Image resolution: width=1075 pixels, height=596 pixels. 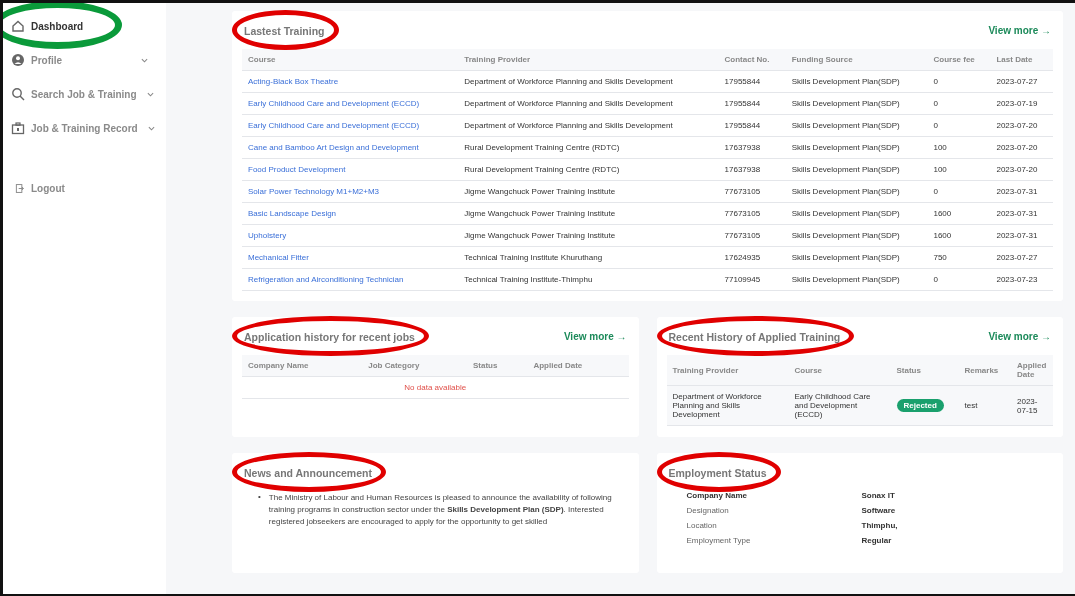 What do you see at coordinates (959, 257) in the screenshot?
I see `table-cell: 750` at bounding box center [959, 257].